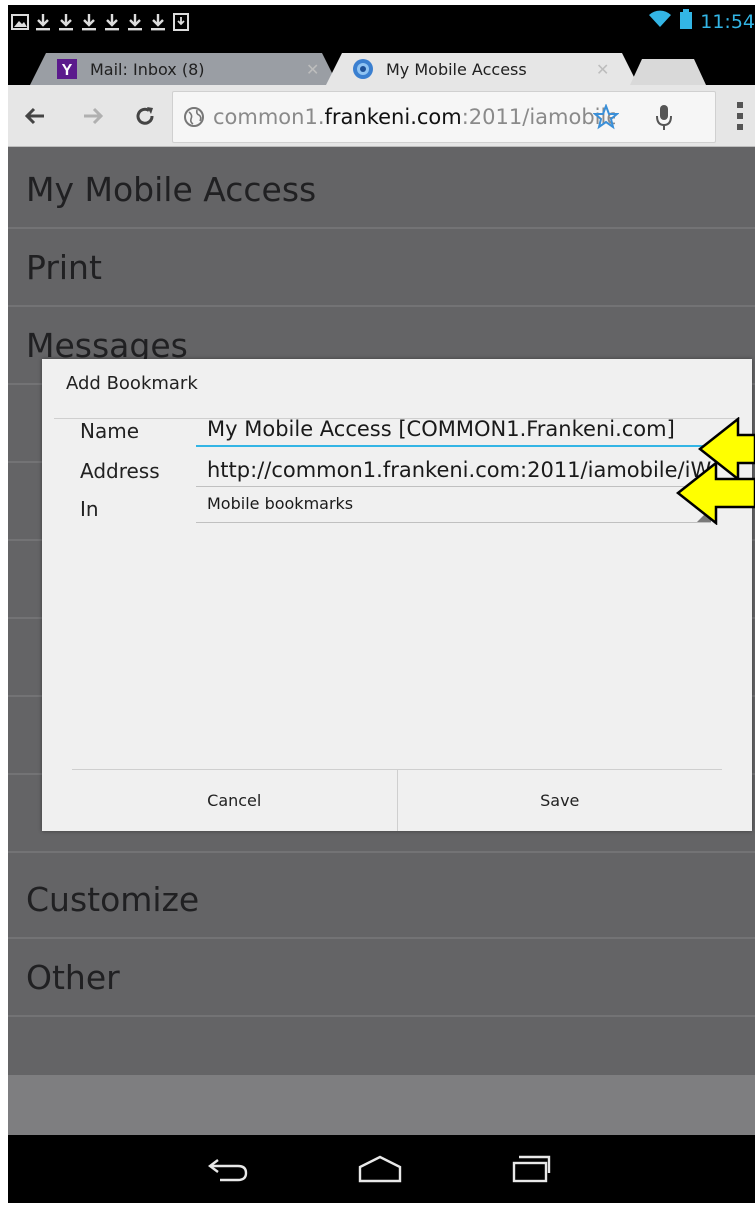 Image resolution: width=755 pixels, height=1210 pixels. What do you see at coordinates (147, 69) in the screenshot?
I see `tab-title: Mail: Inbox (8)` at bounding box center [147, 69].